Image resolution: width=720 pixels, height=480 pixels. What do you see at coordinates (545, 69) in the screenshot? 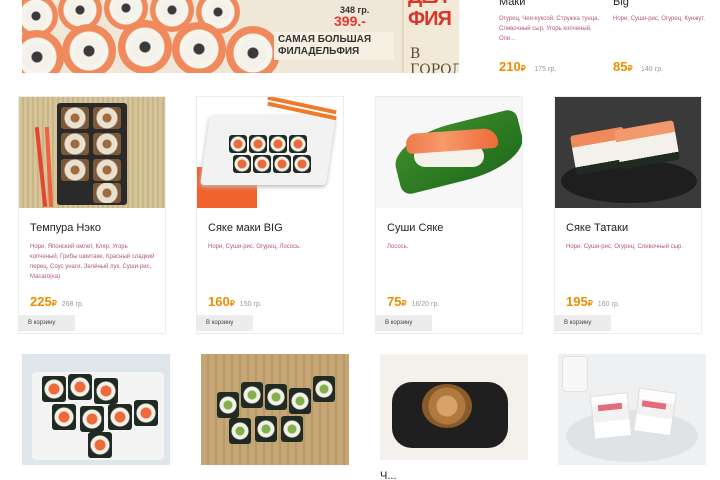
I see `product-weight: 175 гр.` at bounding box center [545, 69].